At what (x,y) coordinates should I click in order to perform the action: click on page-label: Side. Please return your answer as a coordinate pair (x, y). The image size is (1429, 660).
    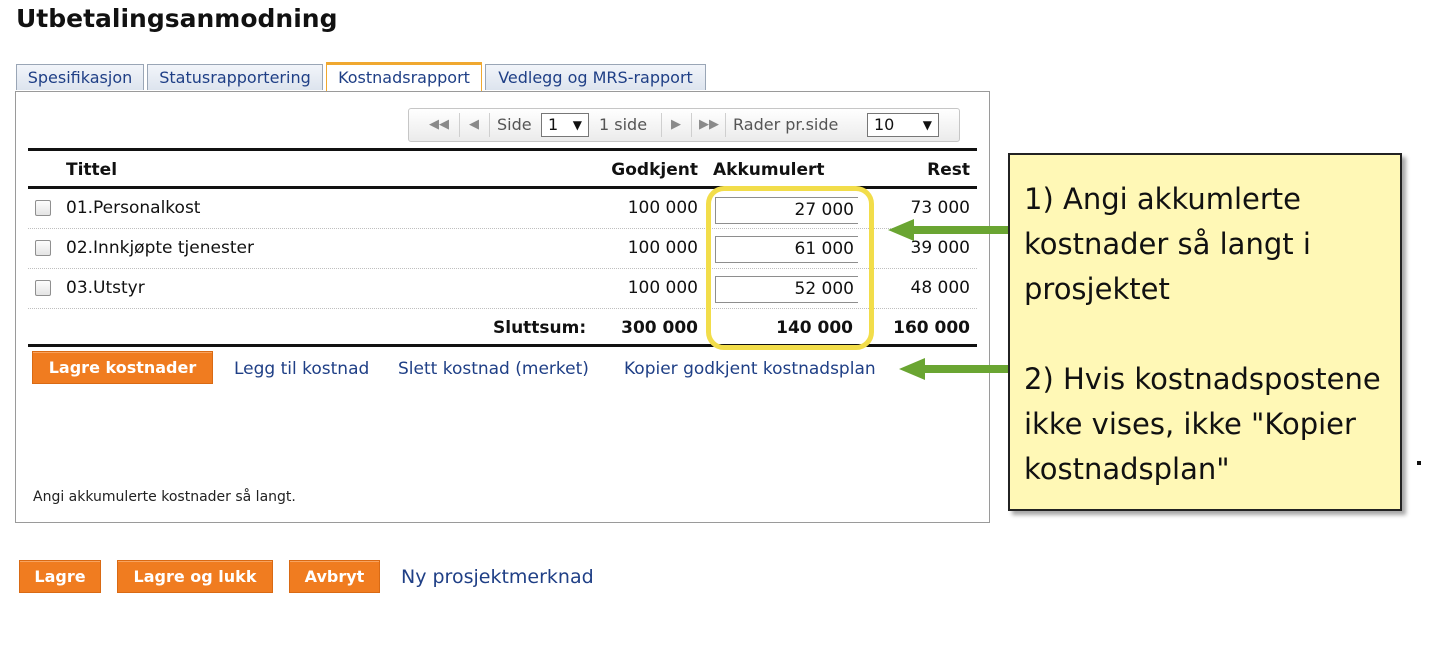
    Looking at the image, I should click on (514, 124).